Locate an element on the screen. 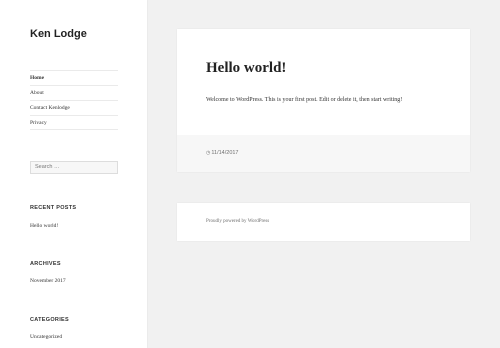 This screenshot has height=348, width=500. post-date-link: ◷11/14/2017 is located at coordinates (222, 153).